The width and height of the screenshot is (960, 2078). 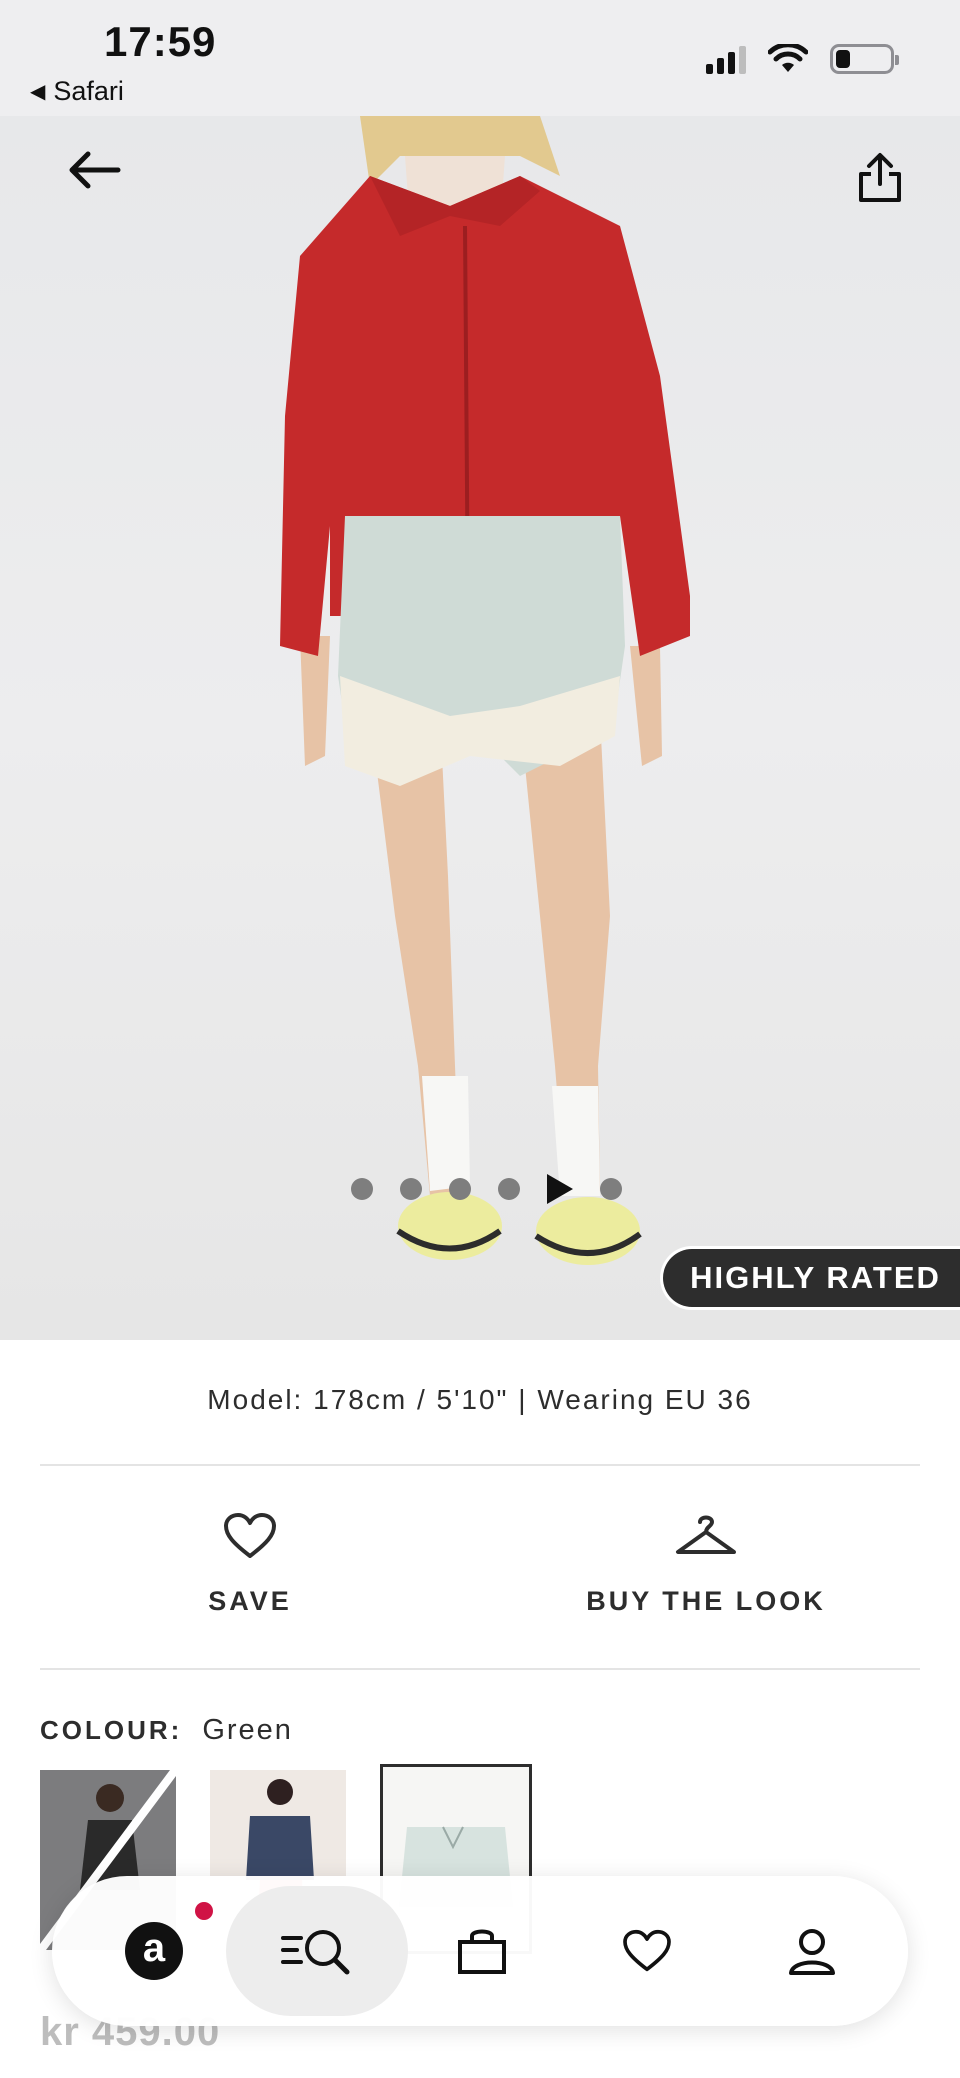 What do you see at coordinates (160, 41) in the screenshot?
I see `status-time: 17:59` at bounding box center [160, 41].